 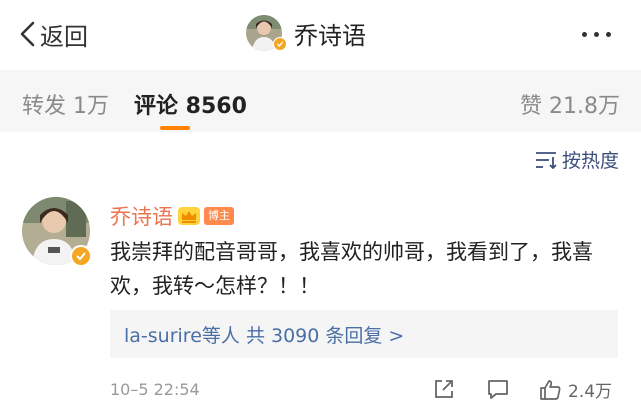 I want to click on chevron-left-icon, so click(x=27, y=34).